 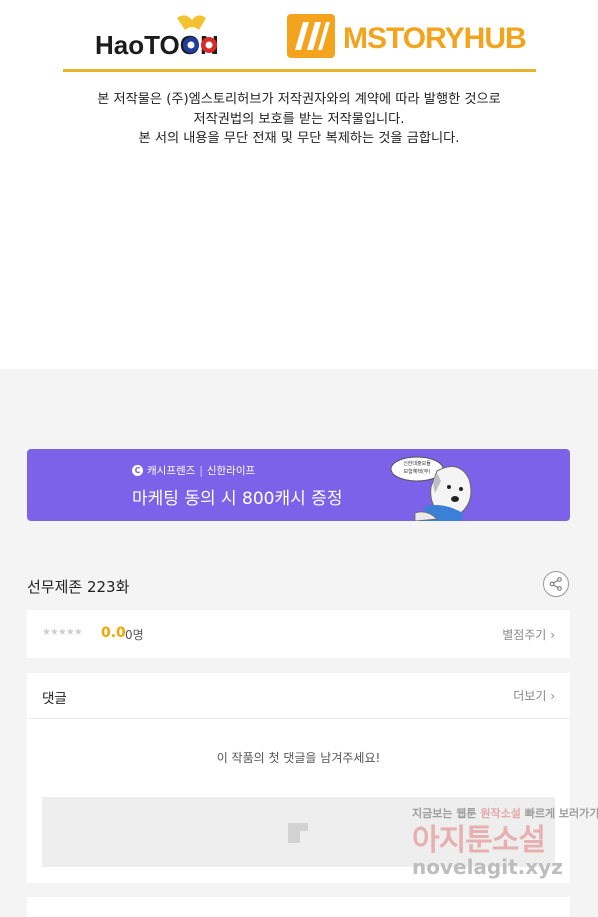 I want to click on more-comments-label: 더보기, so click(x=530, y=696).